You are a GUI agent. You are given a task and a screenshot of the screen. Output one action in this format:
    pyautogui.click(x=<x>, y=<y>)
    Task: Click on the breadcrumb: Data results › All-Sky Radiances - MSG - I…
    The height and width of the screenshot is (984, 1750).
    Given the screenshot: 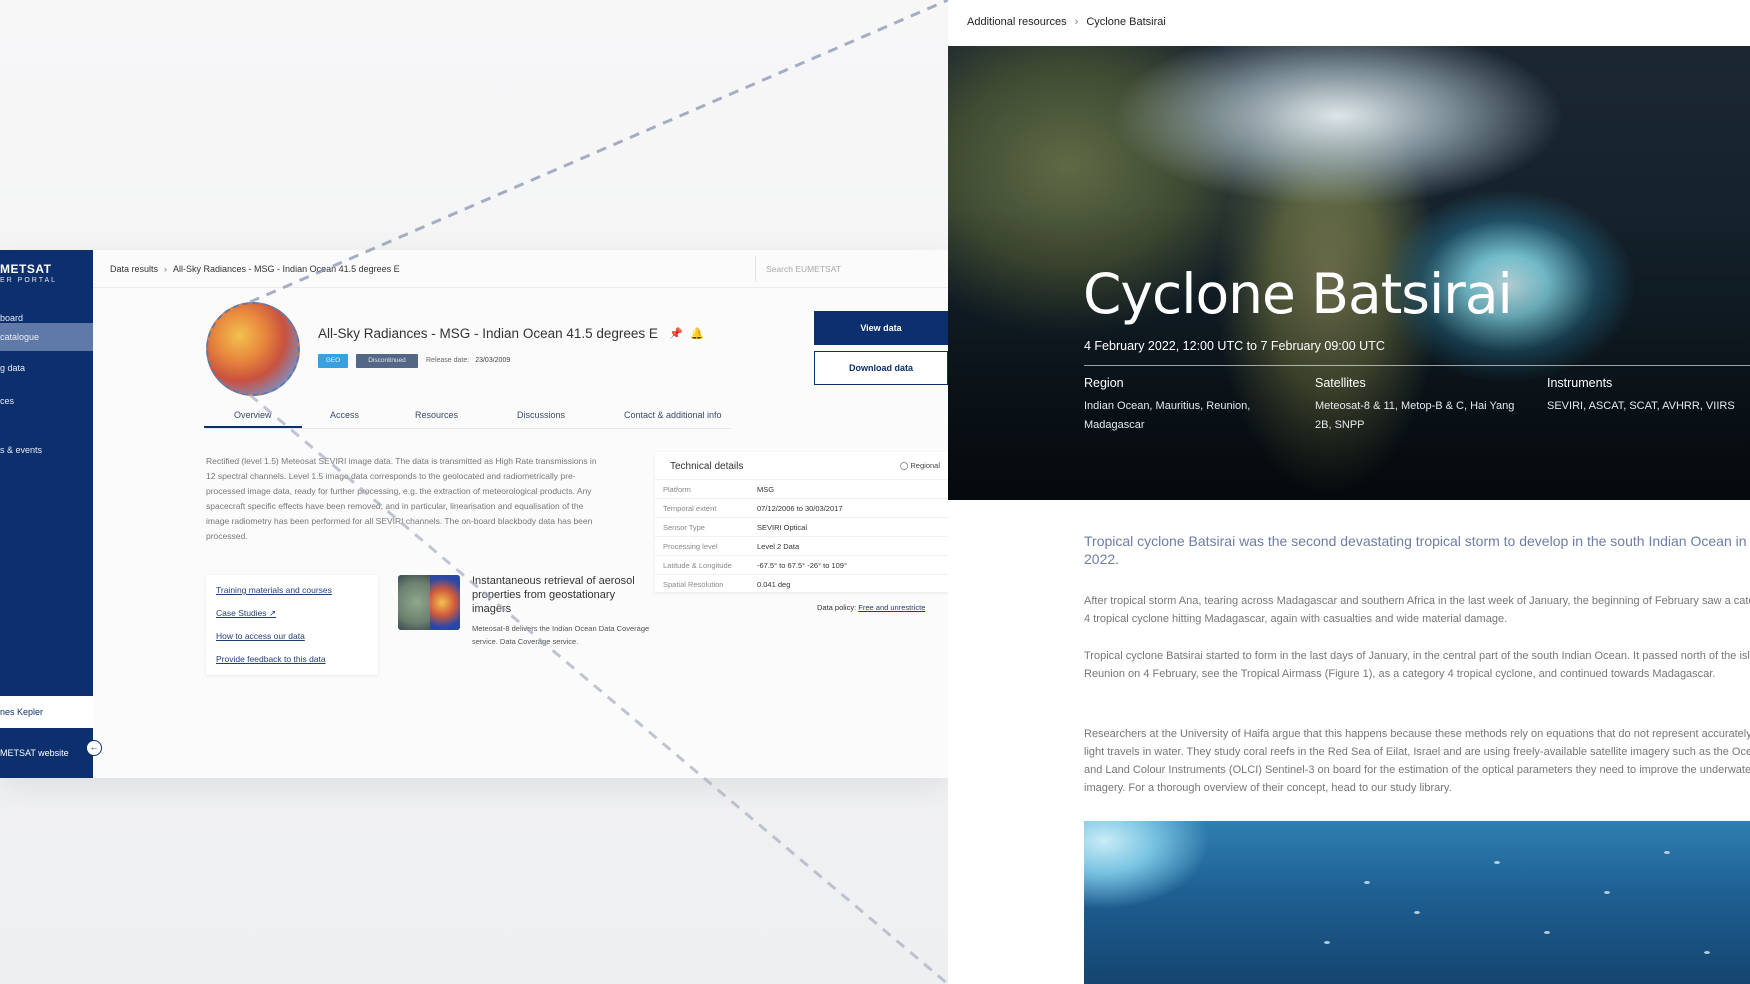 What is the action you would take?
    pyautogui.click(x=255, y=269)
    